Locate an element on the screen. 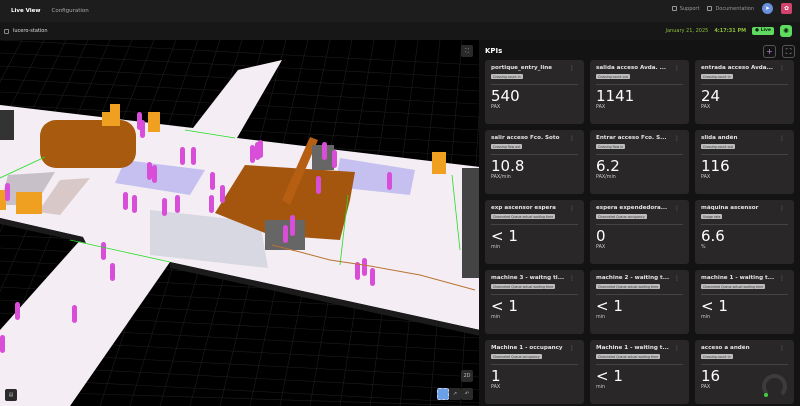  current-date: January 21, 2025 is located at coordinates (687, 31).